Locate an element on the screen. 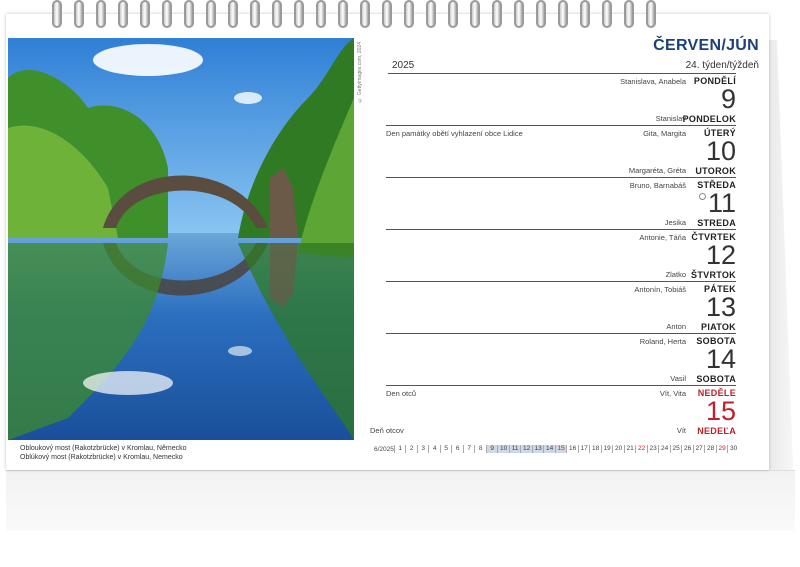  mini-month-day: 1 is located at coordinates (399, 449).